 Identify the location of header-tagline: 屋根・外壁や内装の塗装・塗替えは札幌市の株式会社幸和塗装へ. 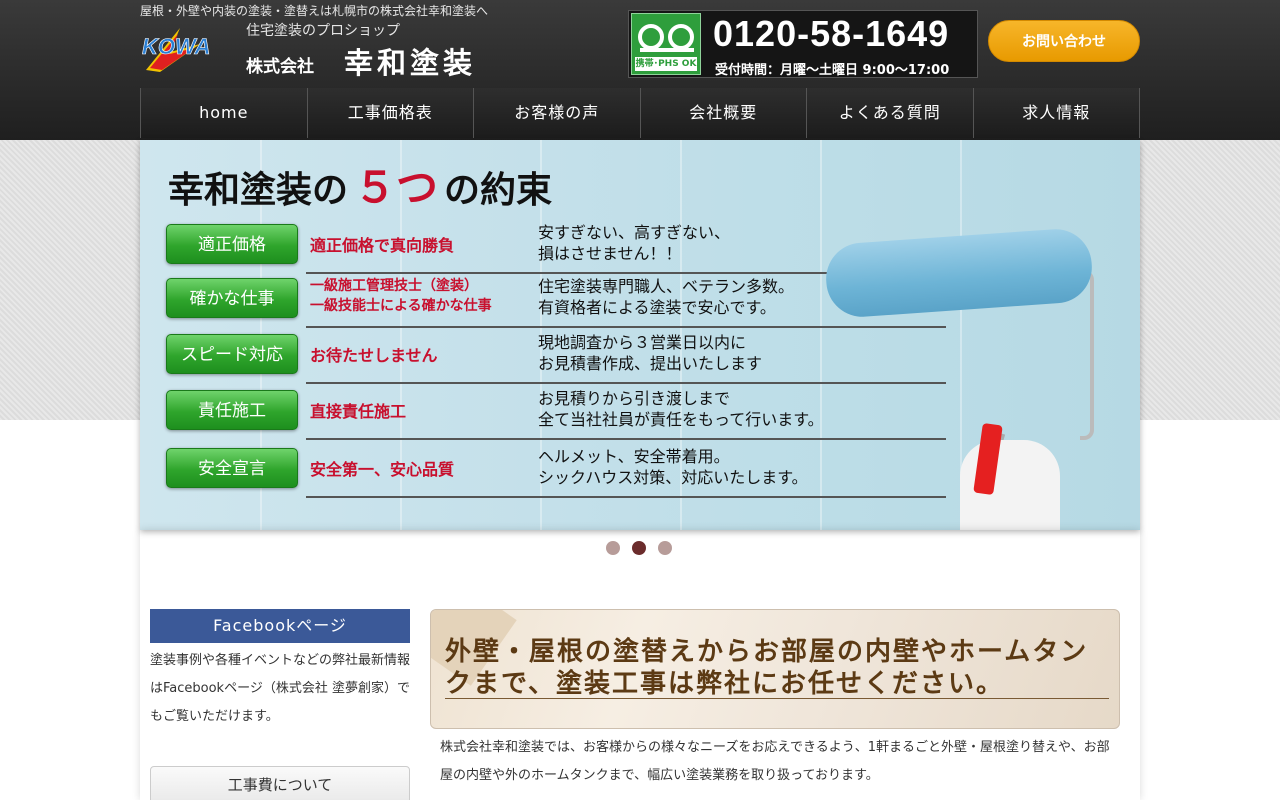
(314, 11).